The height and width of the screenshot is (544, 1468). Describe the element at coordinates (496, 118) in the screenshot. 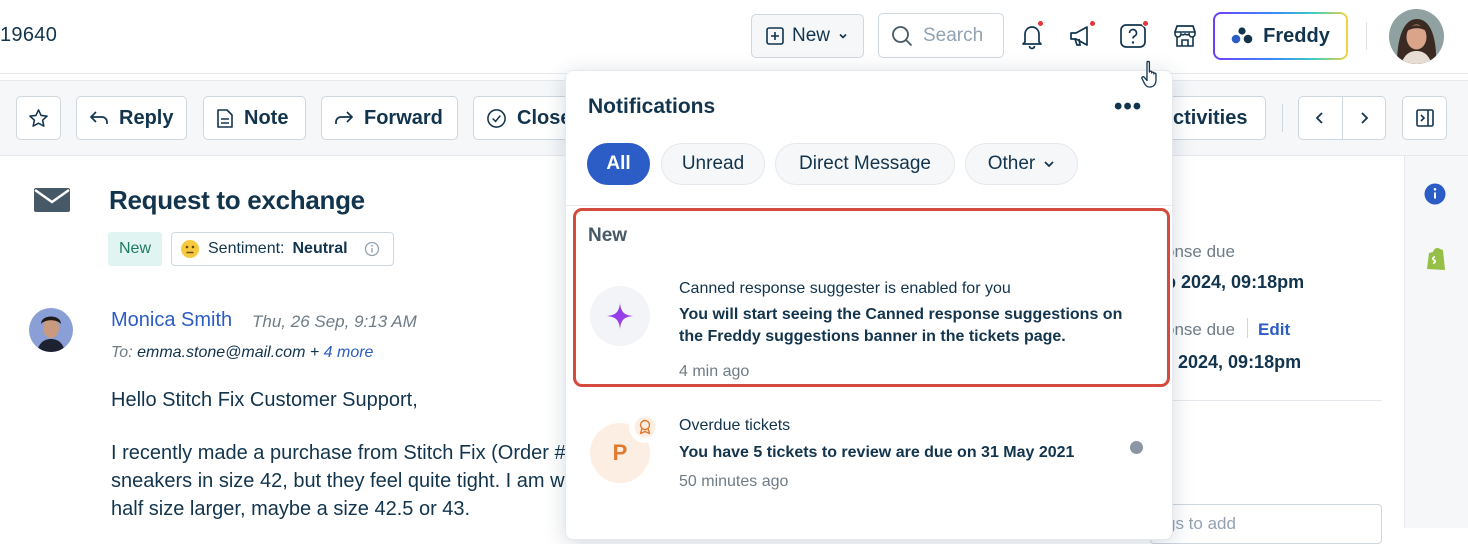

I see `check-circle-icon` at that location.